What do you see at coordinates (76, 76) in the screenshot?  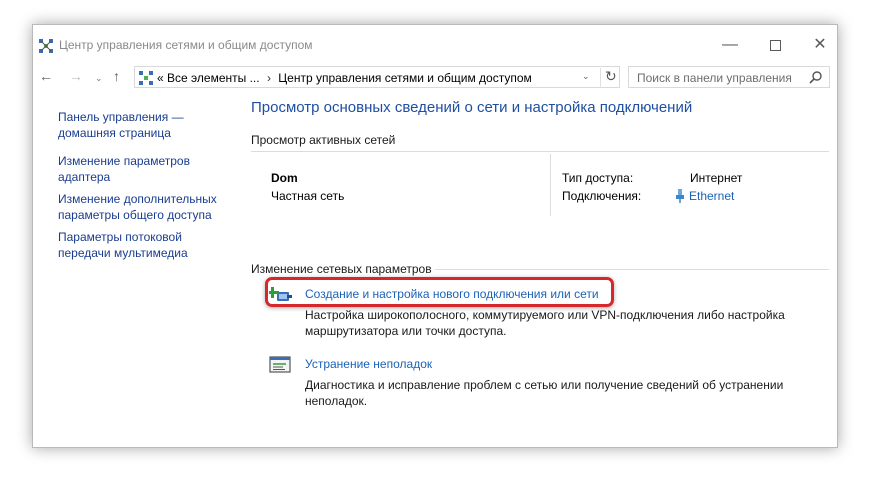 I see `forward-button: →` at bounding box center [76, 76].